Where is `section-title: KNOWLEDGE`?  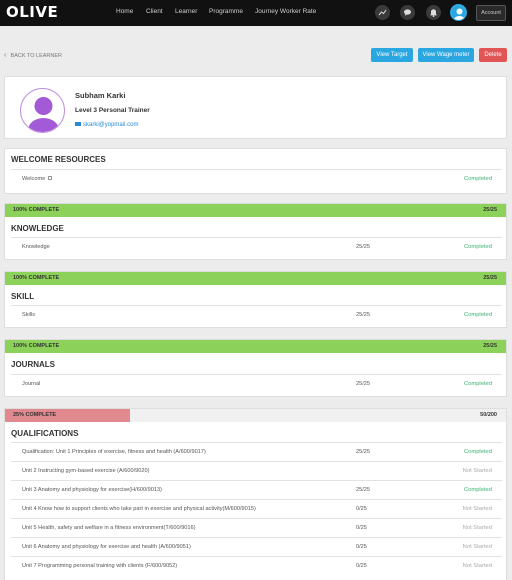 section-title: KNOWLEDGE is located at coordinates (37, 228).